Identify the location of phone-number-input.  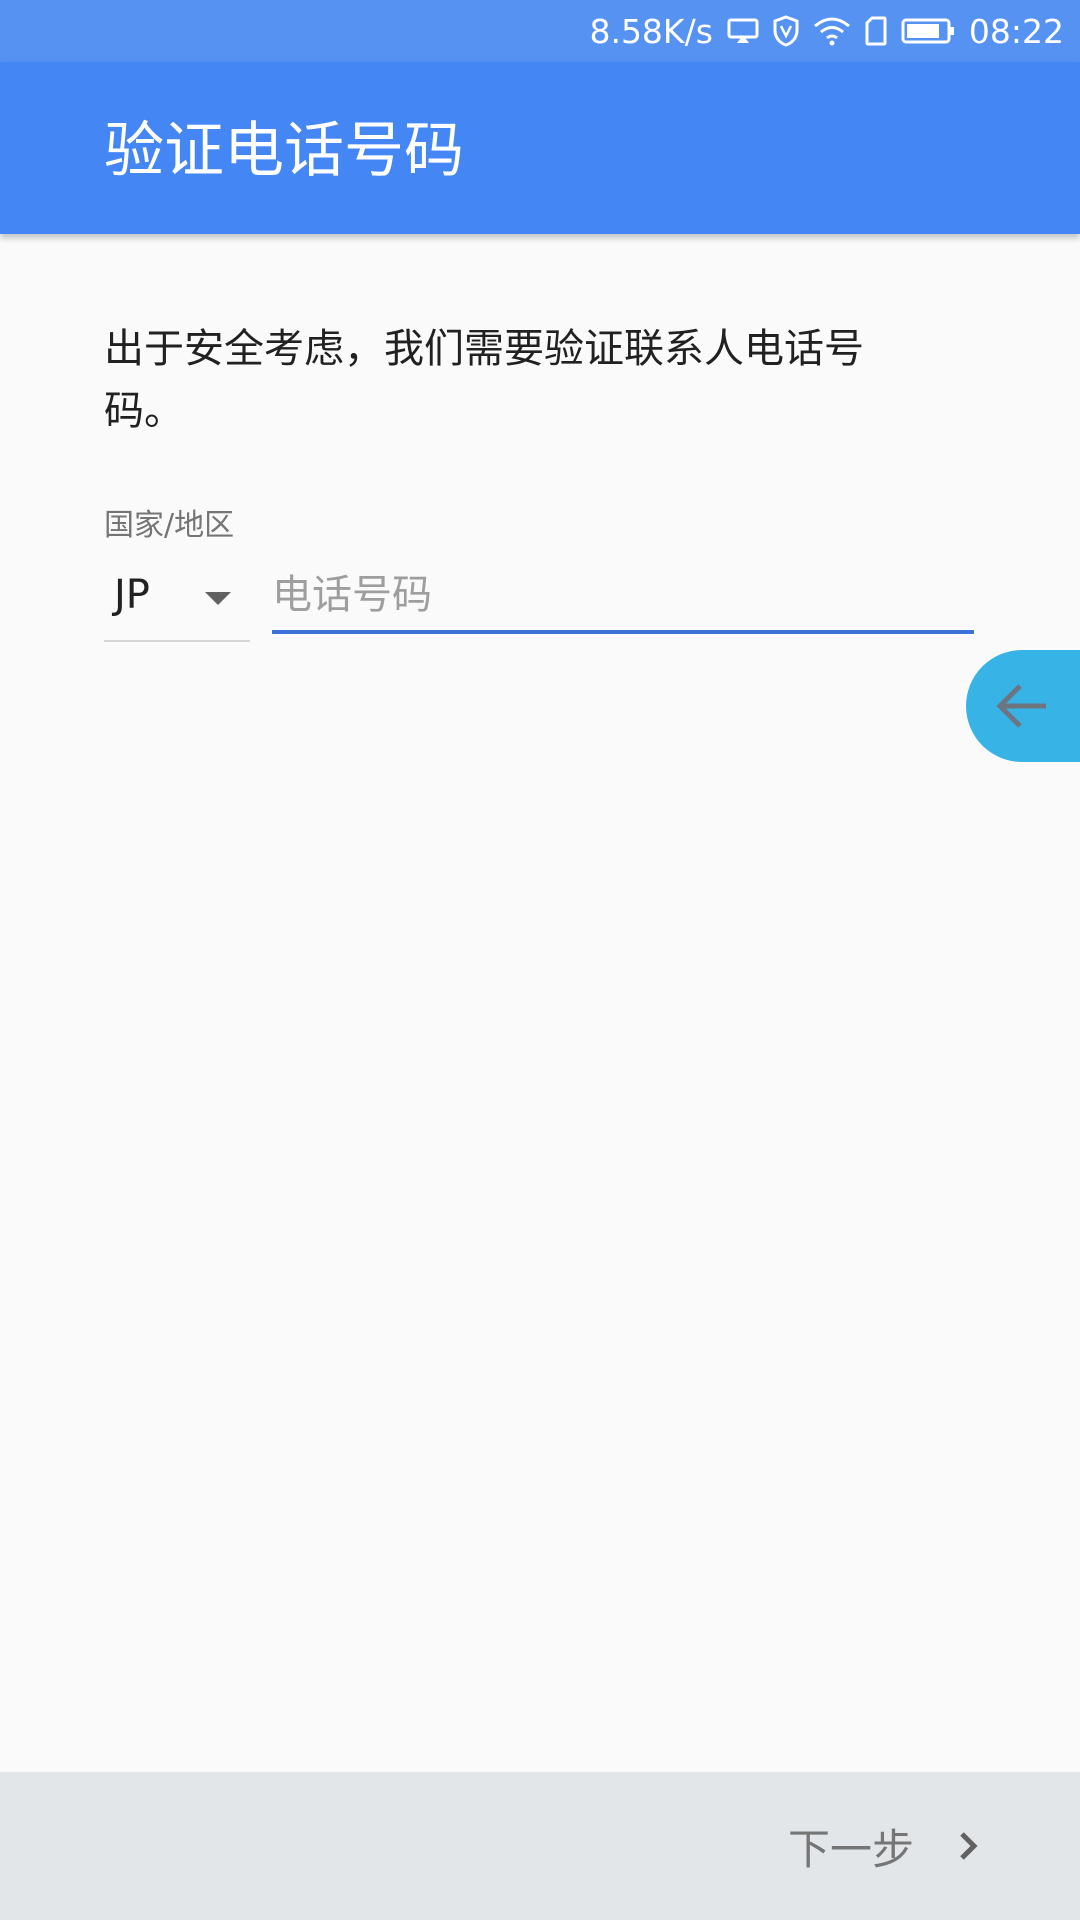
(623, 597).